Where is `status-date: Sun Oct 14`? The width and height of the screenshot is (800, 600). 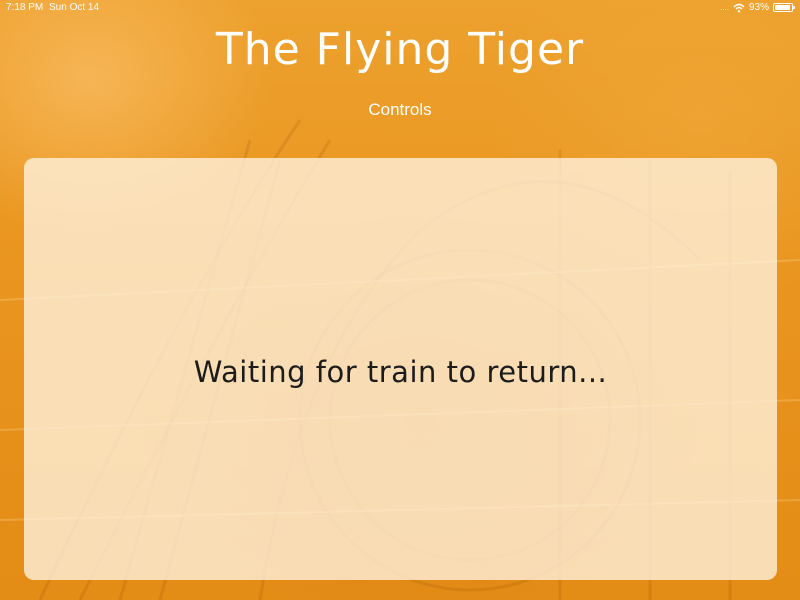 status-date: Sun Oct 14 is located at coordinates (74, 7).